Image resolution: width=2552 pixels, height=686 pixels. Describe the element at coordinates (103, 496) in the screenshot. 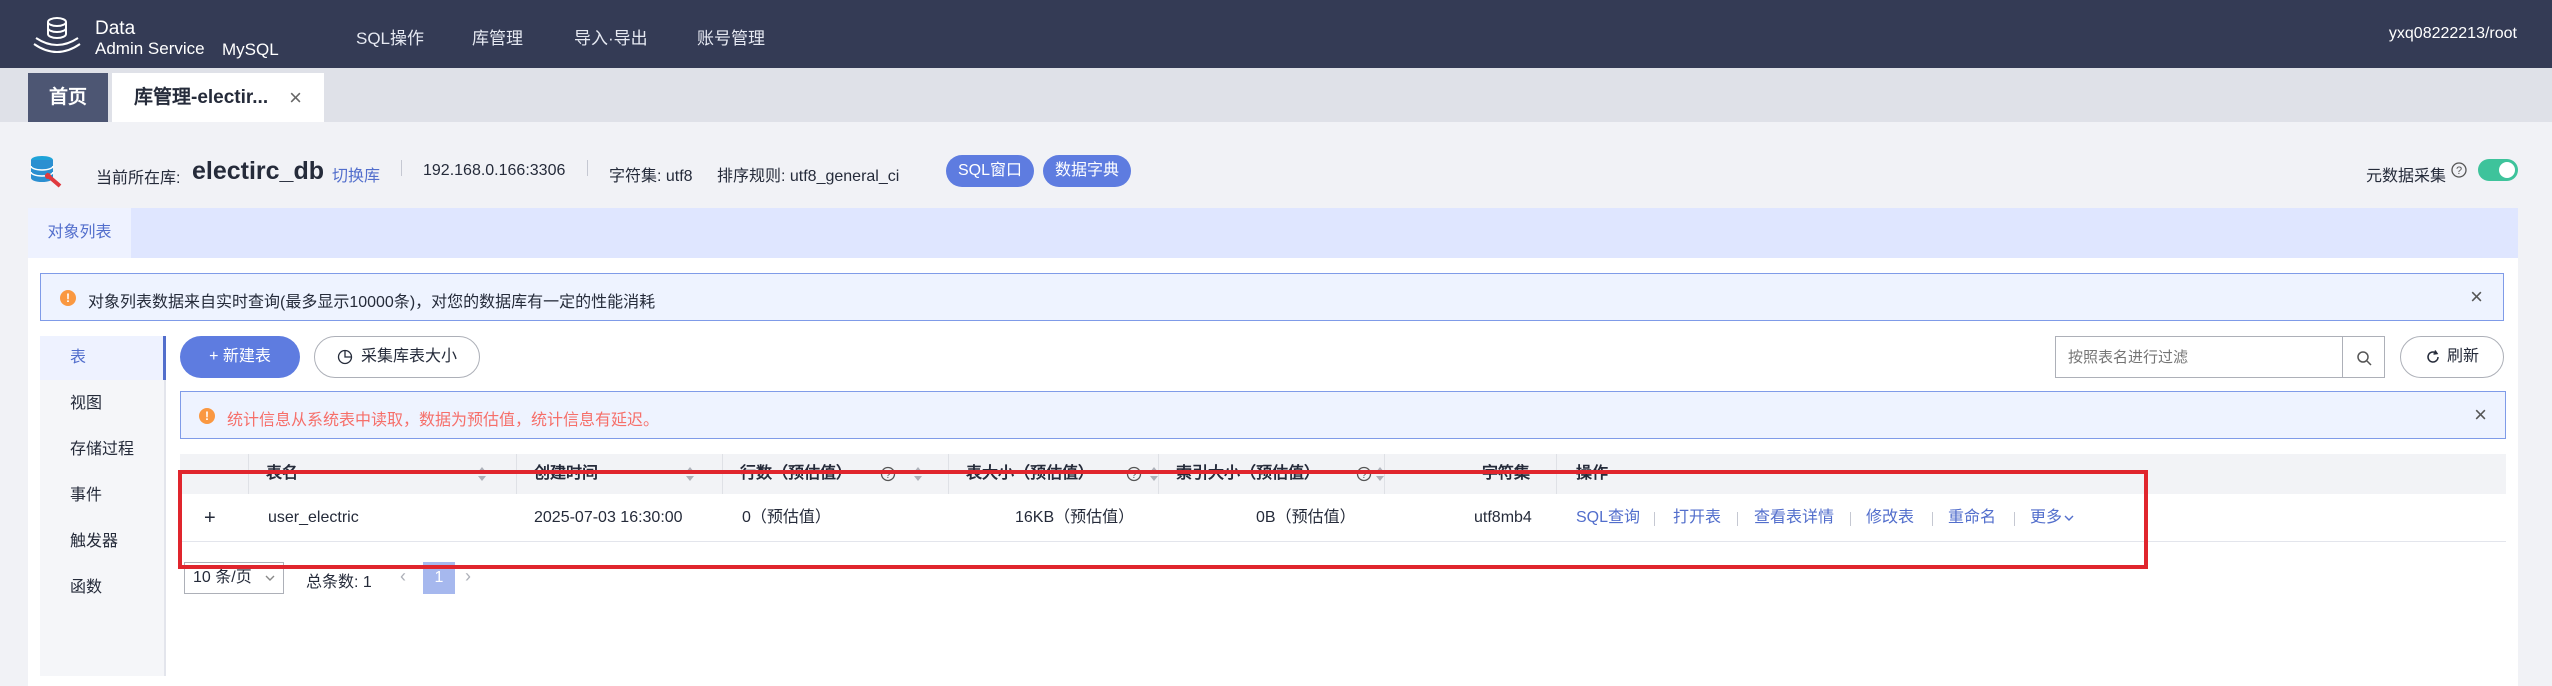

I see `menu-item-events: 事件` at that location.